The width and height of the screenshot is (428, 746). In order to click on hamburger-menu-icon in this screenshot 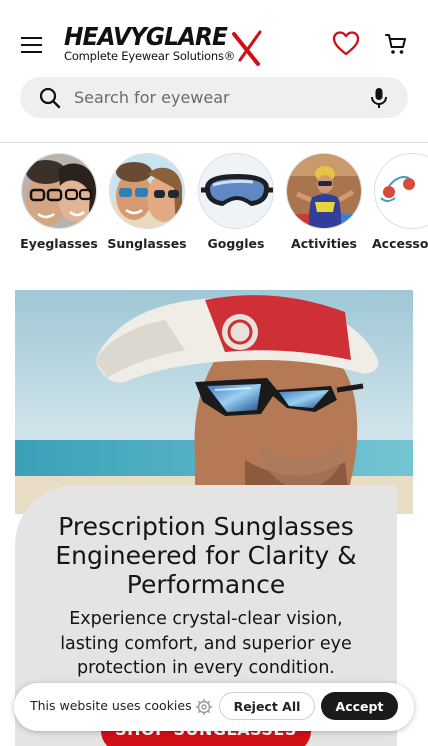, I will do `click(31, 38)`.